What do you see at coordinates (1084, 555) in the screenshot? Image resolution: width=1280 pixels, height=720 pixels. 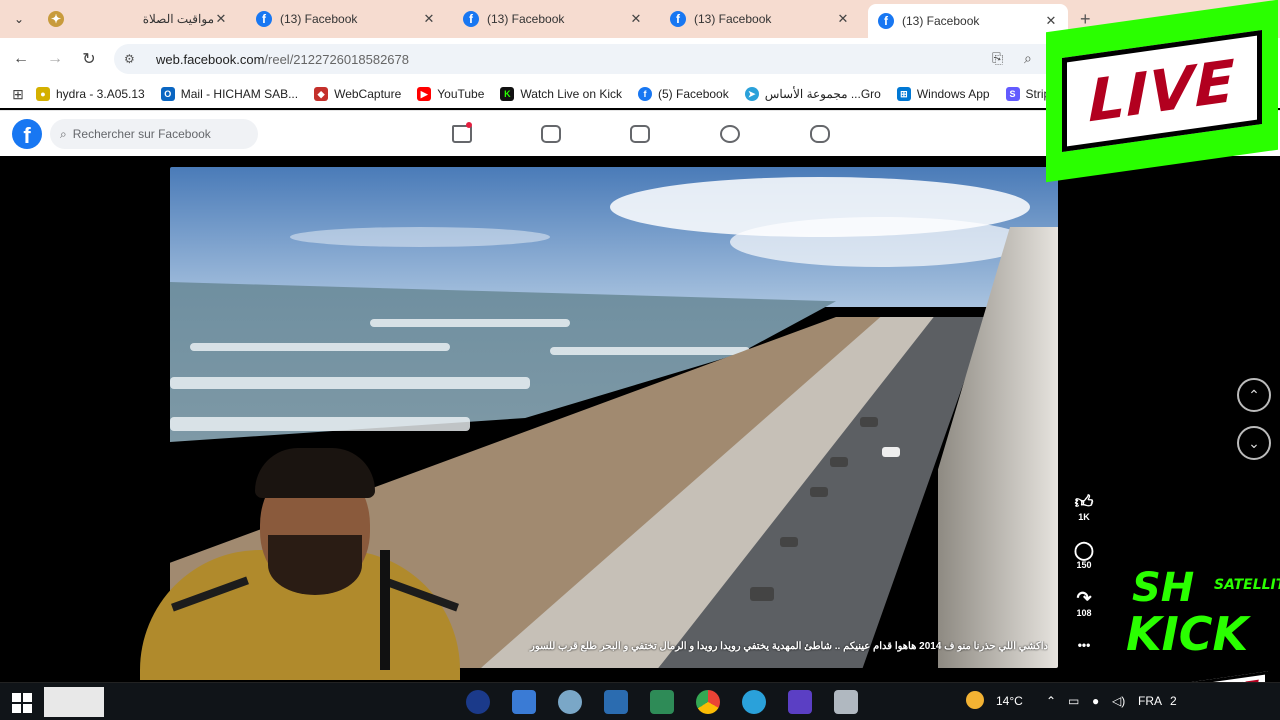 I see `comment-button: ◯ 150` at bounding box center [1084, 555].